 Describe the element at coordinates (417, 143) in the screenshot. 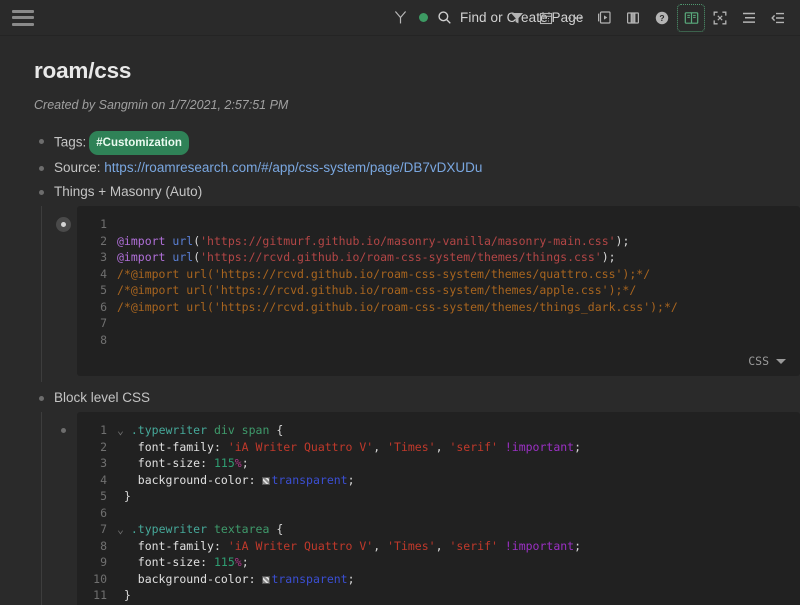

I see `block-tags: Tags: #Customization` at that location.